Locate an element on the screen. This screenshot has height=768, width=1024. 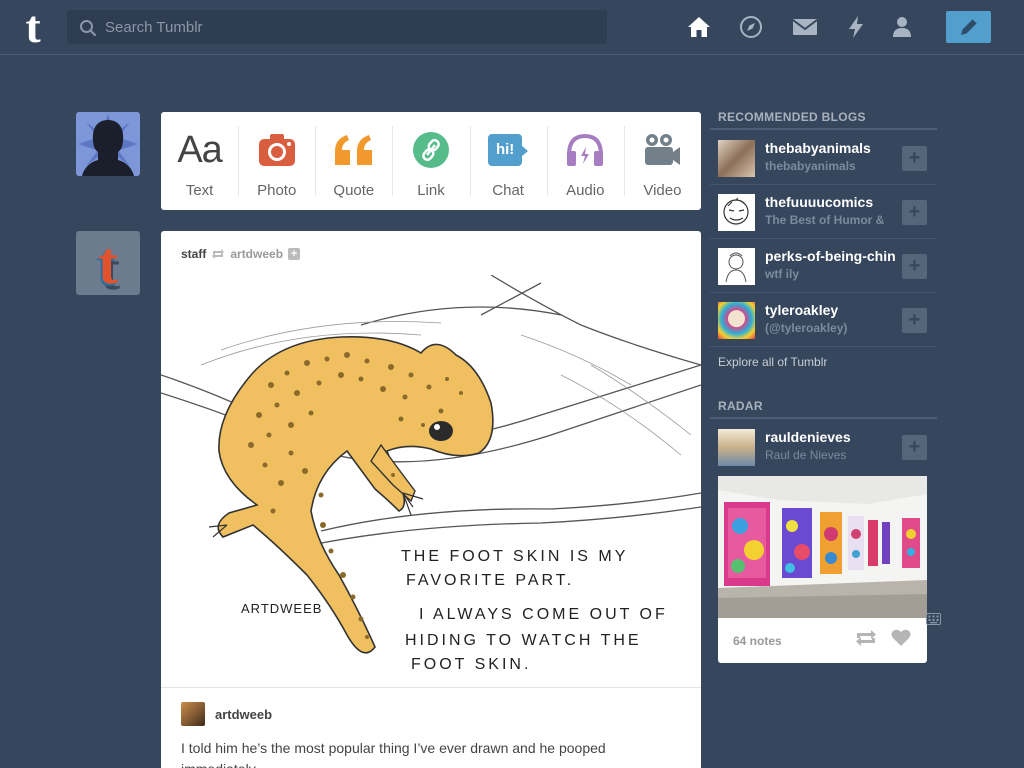
recommended-blog-item: thebabyanimals thebabyanimals + is located at coordinates (823, 158).